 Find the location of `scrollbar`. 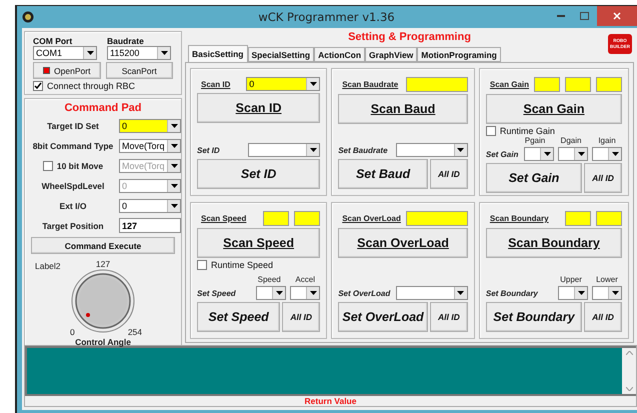

scrollbar is located at coordinates (629, 371).